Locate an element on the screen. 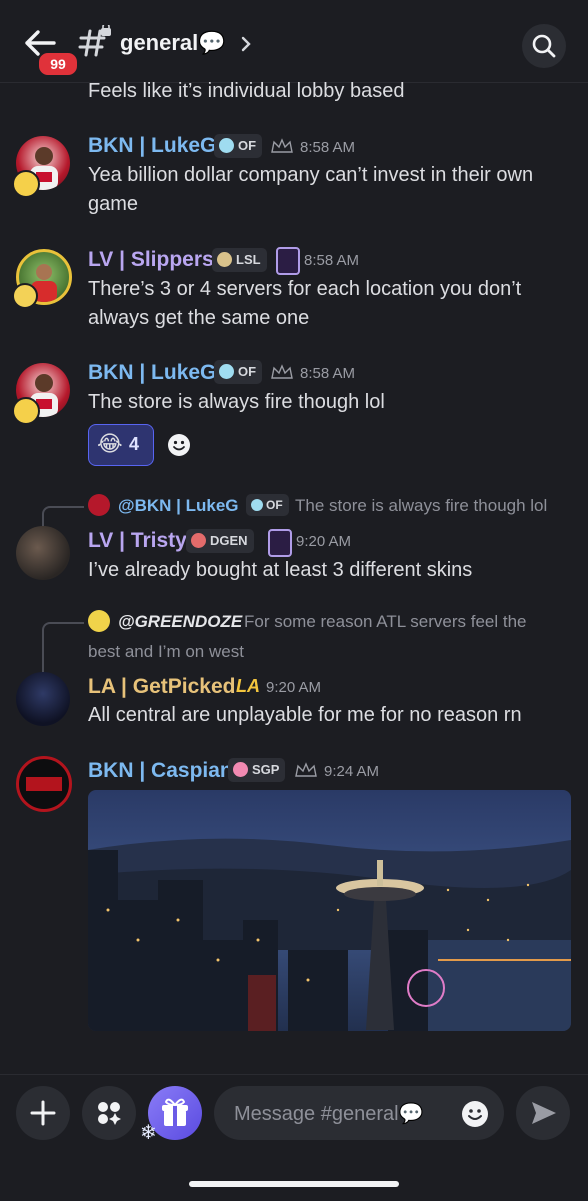 This screenshot has width=588, height=1201. reaction-pill: 😂 4 is located at coordinates (121, 445).